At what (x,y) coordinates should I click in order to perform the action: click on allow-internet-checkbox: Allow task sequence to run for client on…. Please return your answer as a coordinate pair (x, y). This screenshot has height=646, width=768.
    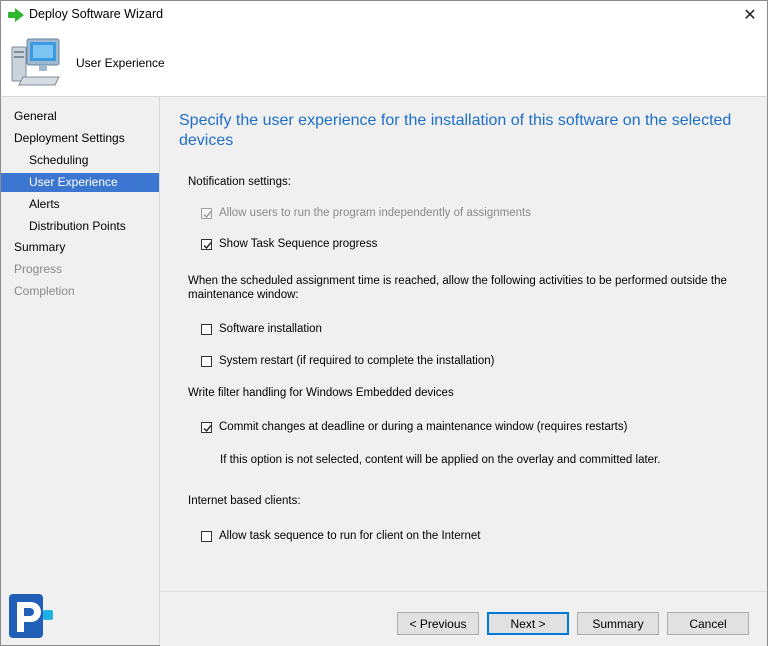
    Looking at the image, I should click on (340, 536).